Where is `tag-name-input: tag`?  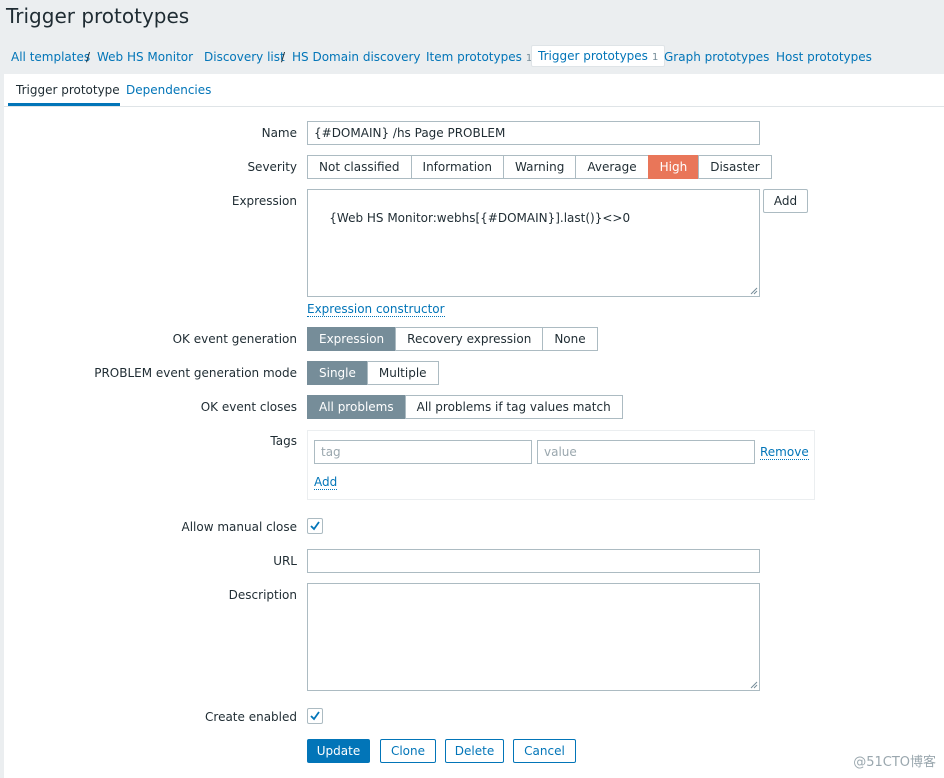 tag-name-input: tag is located at coordinates (423, 452).